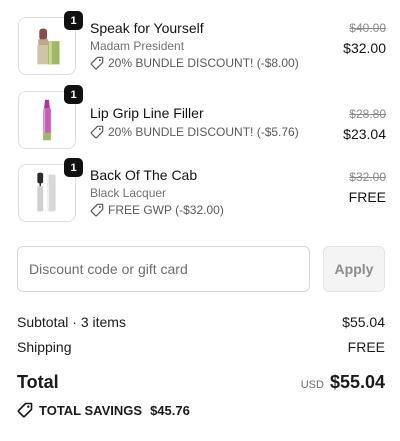 The image size is (400, 441). What do you see at coordinates (354, 269) in the screenshot?
I see `apply-button: Apply` at bounding box center [354, 269].